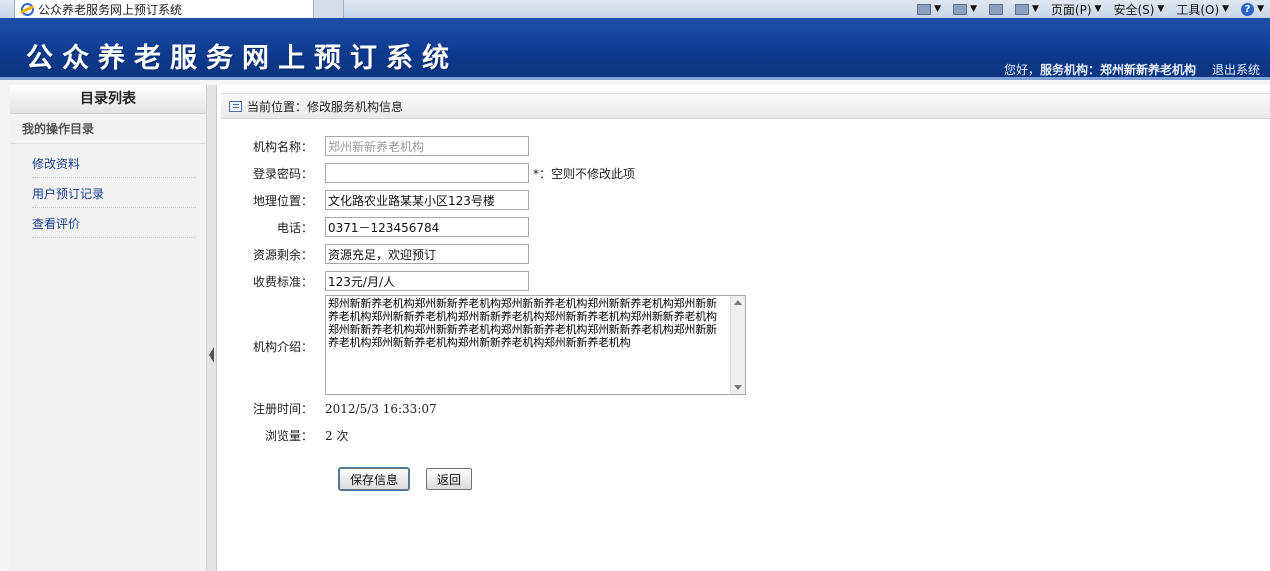 The width and height of the screenshot is (1270, 571). I want to click on fee-label: 收费标准：, so click(282, 281).